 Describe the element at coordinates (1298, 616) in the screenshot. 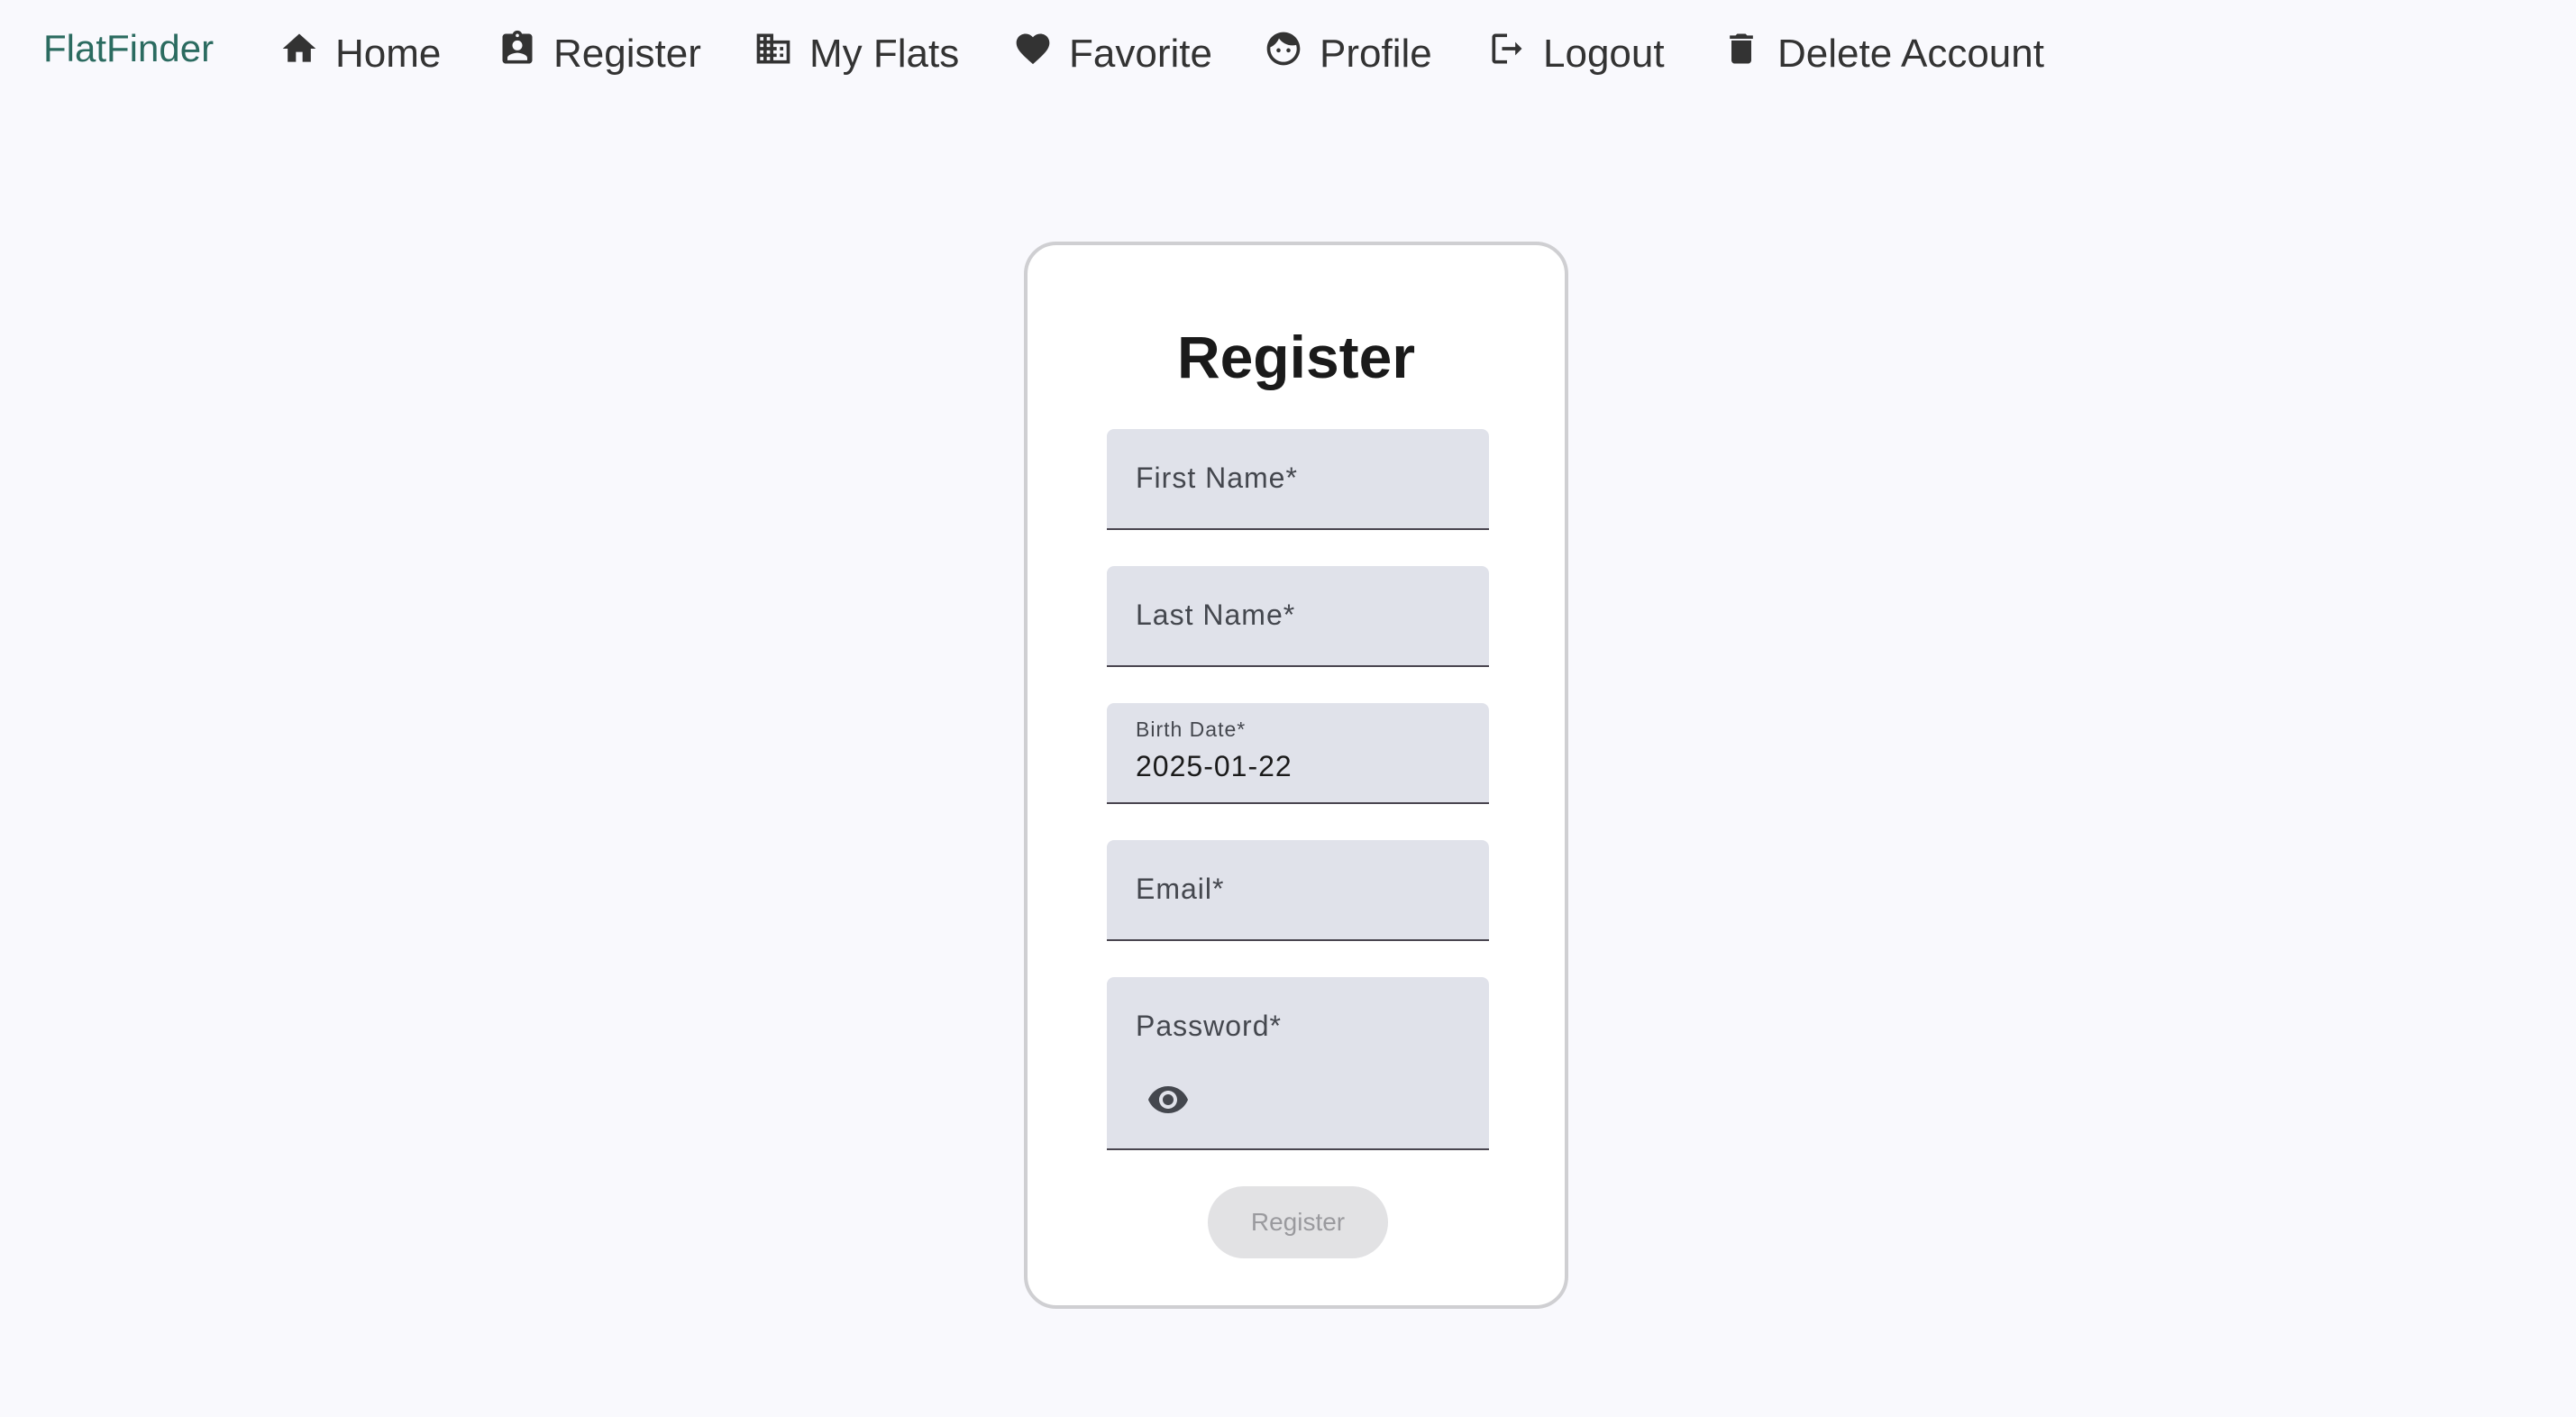

I see `last-name-field: Last Name*` at that location.